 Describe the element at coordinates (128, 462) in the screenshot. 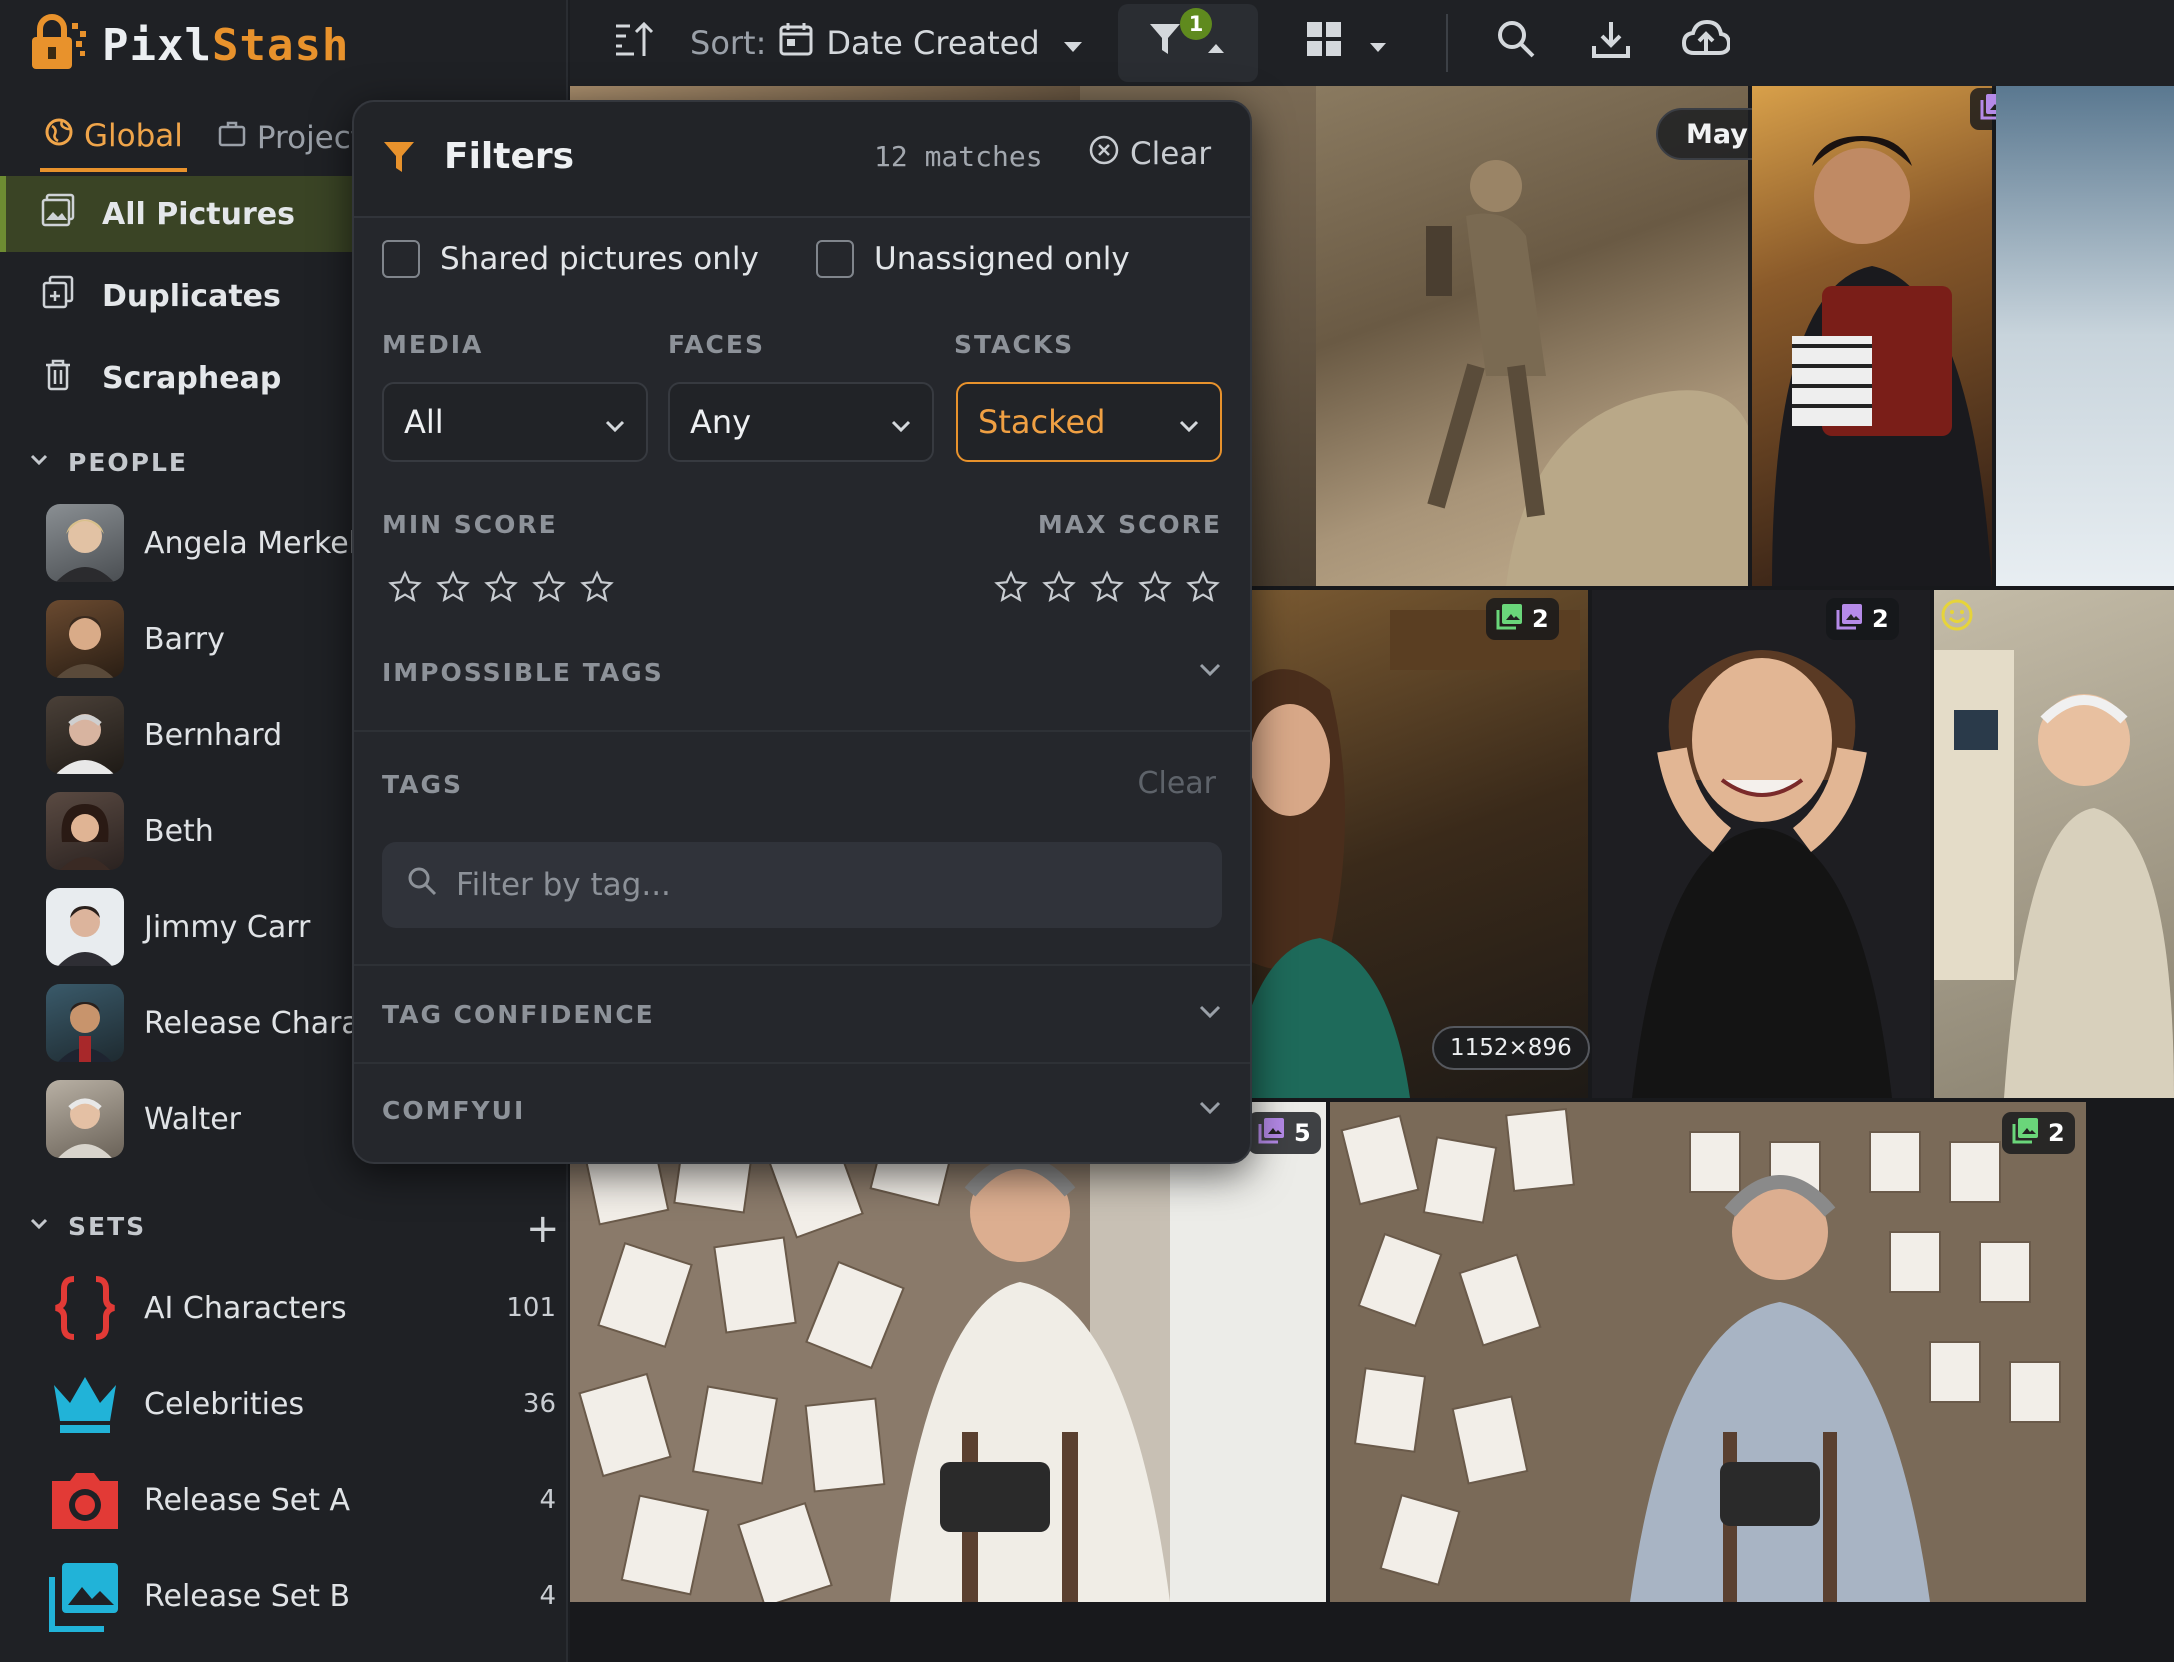

I see `people-section-label: PEOPLE` at that location.